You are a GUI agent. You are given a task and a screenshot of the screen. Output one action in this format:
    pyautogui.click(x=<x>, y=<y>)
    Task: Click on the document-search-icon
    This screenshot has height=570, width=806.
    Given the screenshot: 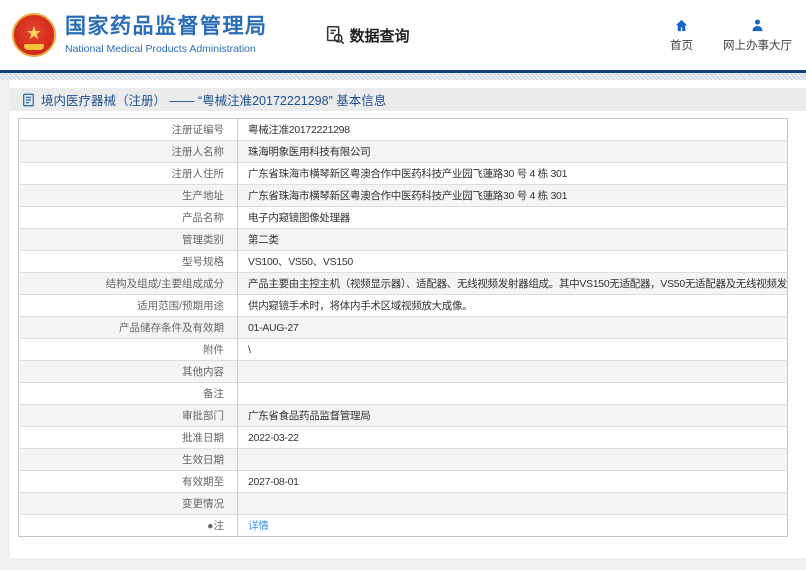 What is the action you would take?
    pyautogui.click(x=335, y=35)
    